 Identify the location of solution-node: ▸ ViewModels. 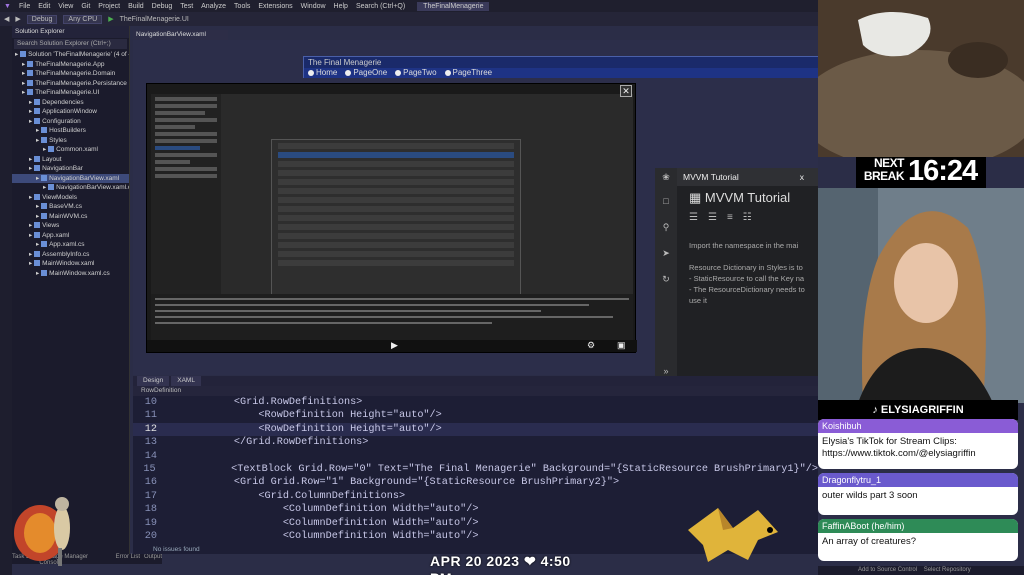
(70, 198).